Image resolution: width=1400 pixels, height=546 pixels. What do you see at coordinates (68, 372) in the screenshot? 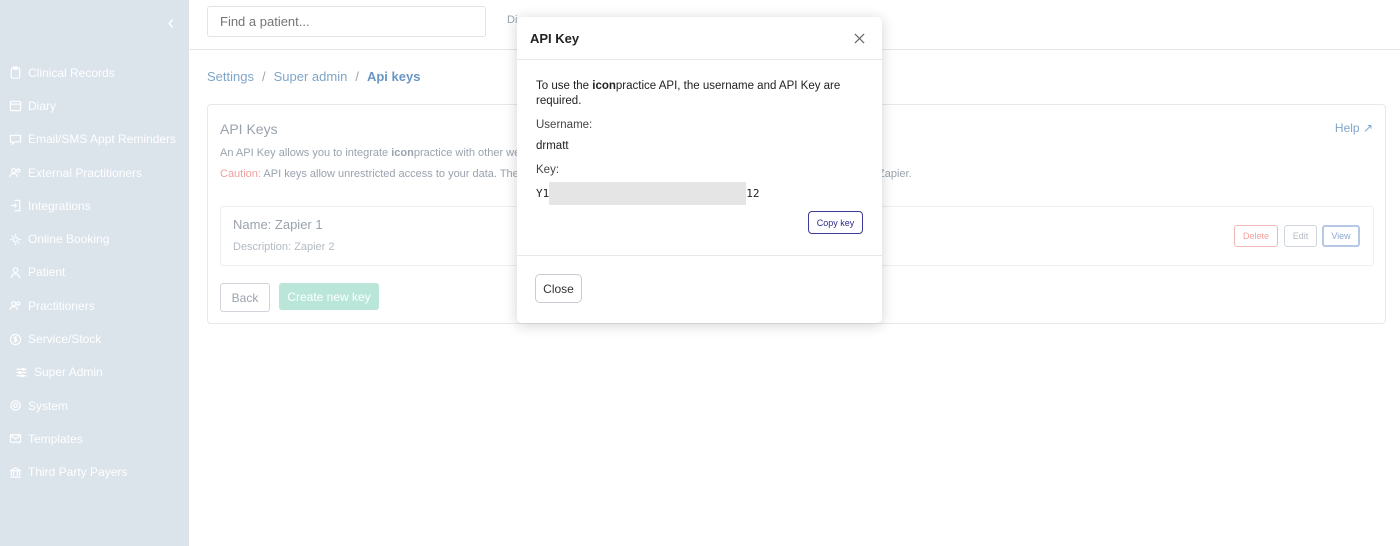
I see `sidebar-item-label: Super Admin` at bounding box center [68, 372].